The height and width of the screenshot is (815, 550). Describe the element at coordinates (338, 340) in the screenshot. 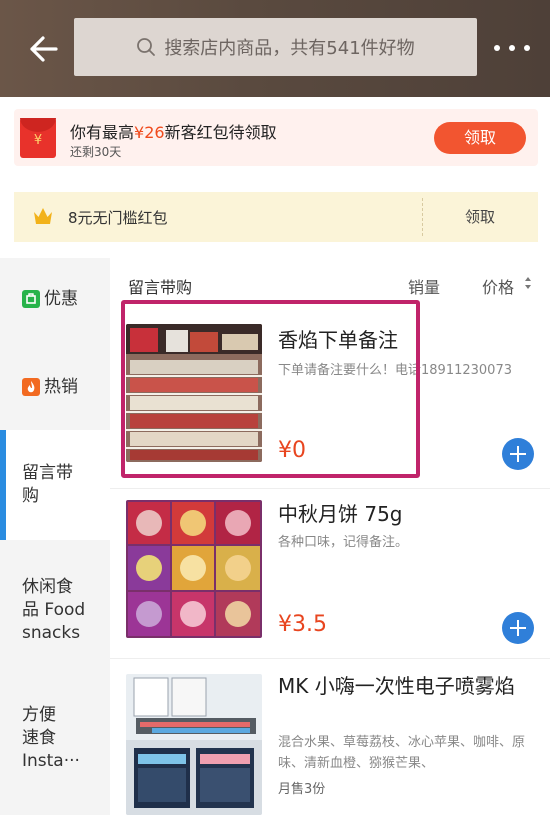

I see `product-name: 香焰下单备注` at that location.